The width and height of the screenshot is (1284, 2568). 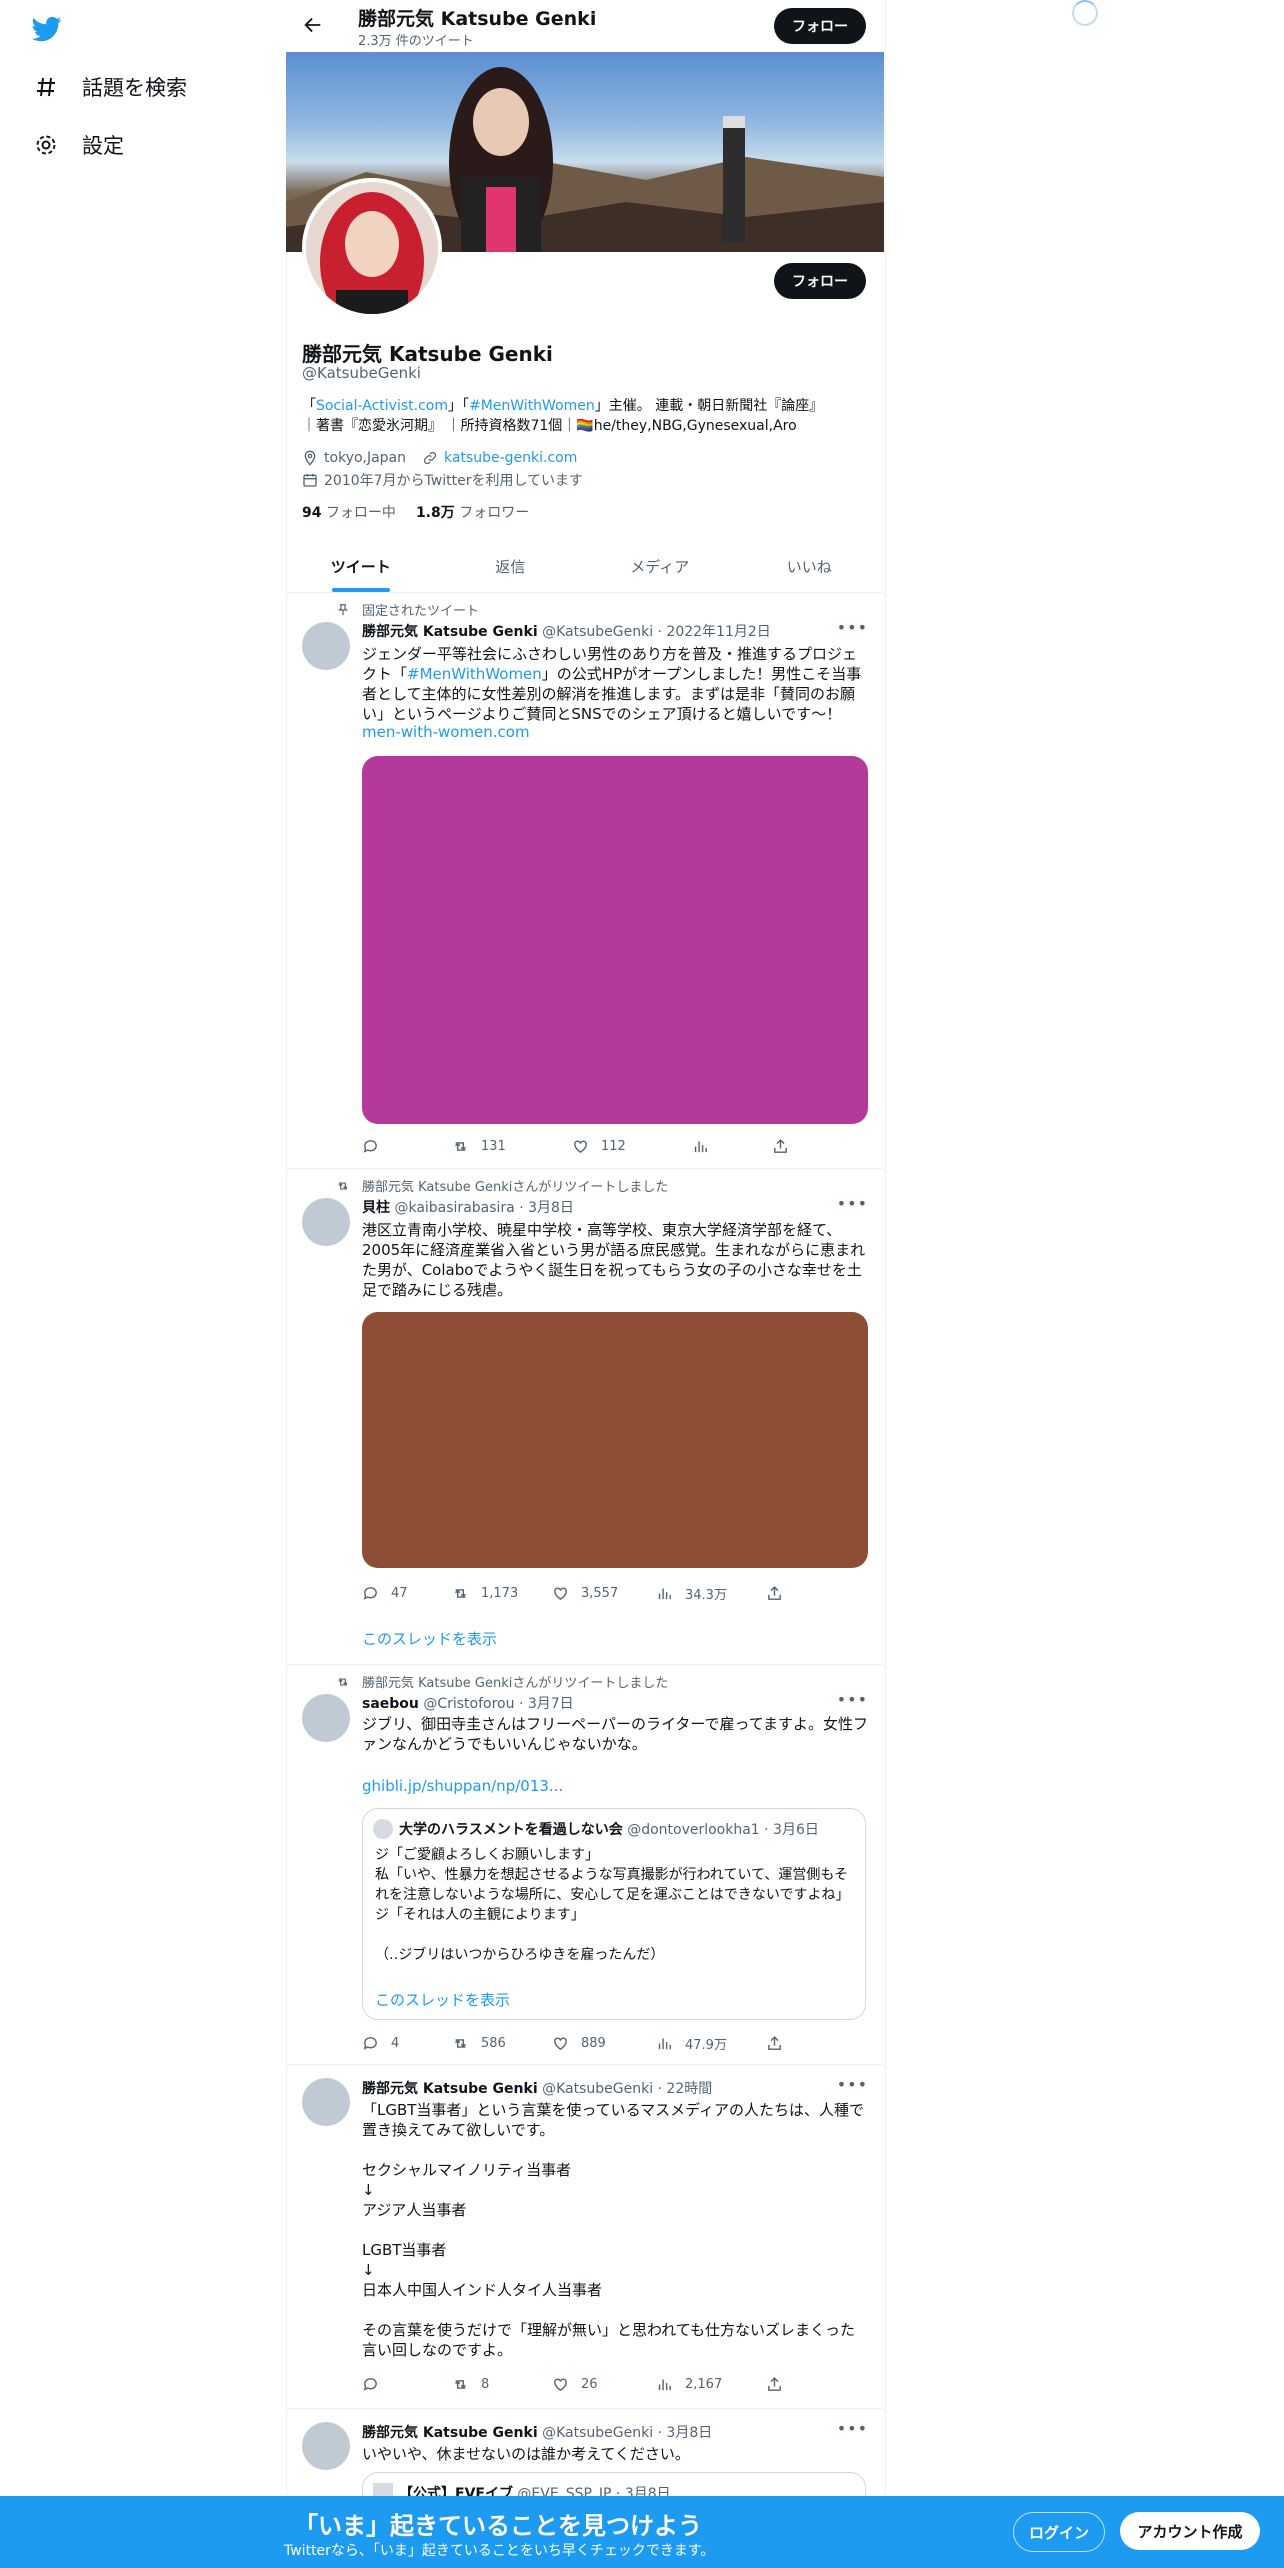 I want to click on retweet-count: 1,173, so click(x=500, y=1593).